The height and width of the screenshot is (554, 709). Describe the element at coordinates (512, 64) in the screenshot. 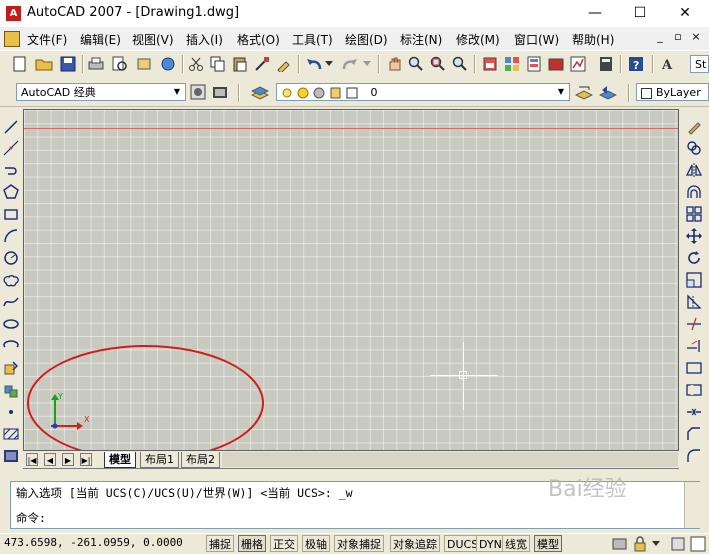

I see `design-center-icon` at that location.